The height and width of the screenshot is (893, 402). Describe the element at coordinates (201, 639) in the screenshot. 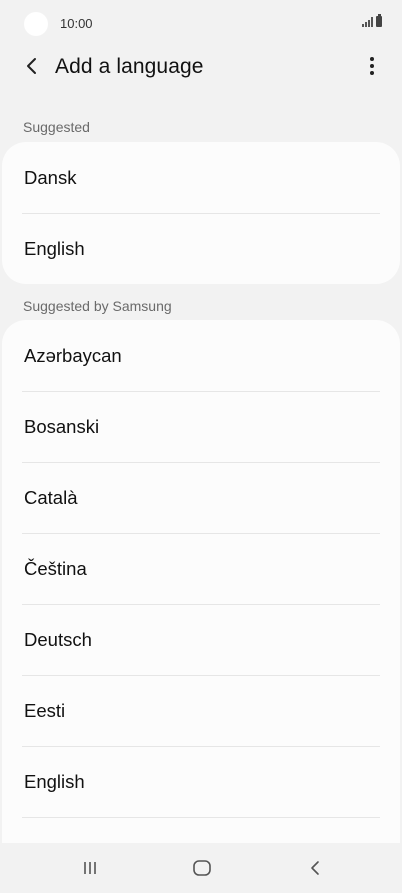

I see `language-item-deutsch: Deutsch` at that location.